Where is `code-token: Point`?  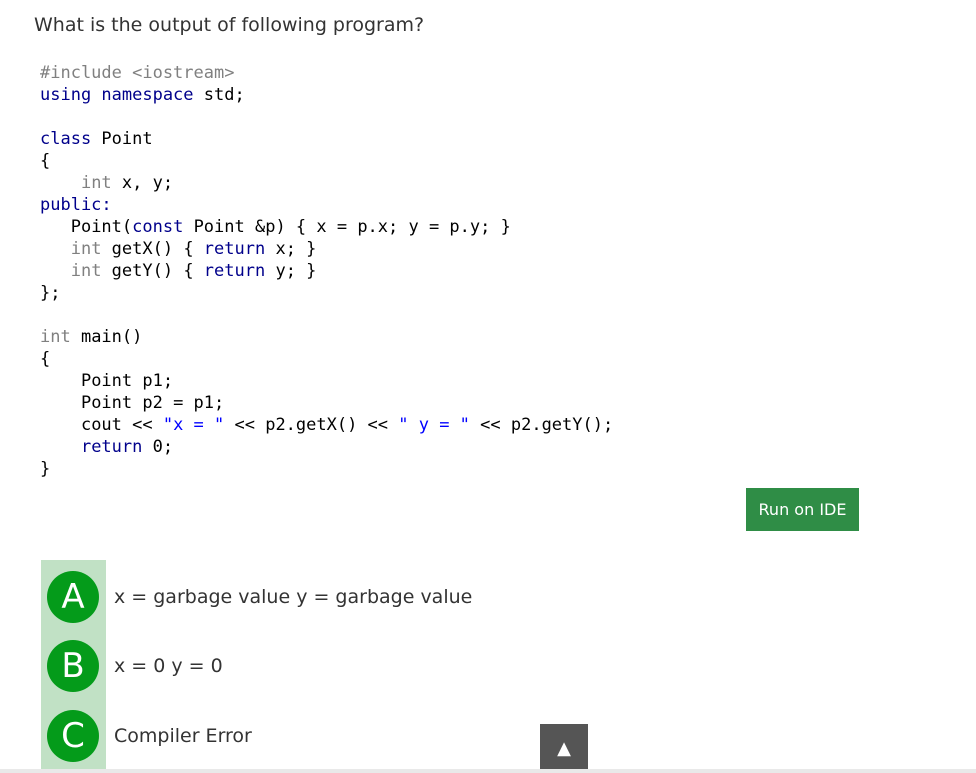 code-token: Point is located at coordinates (122, 139).